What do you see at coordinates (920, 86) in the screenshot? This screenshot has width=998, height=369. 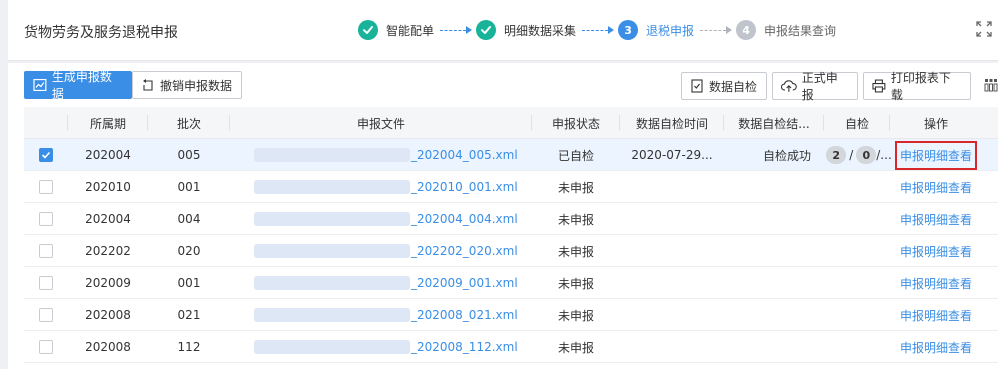 I see `print-label: 打印报表下载` at bounding box center [920, 86].